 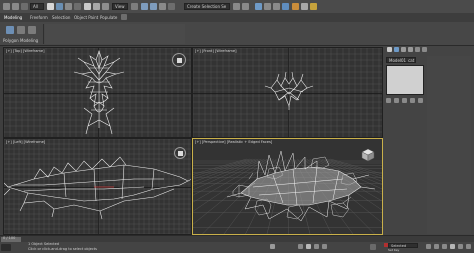 I want to click on percent-snap-icon, so click(x=162, y=6).